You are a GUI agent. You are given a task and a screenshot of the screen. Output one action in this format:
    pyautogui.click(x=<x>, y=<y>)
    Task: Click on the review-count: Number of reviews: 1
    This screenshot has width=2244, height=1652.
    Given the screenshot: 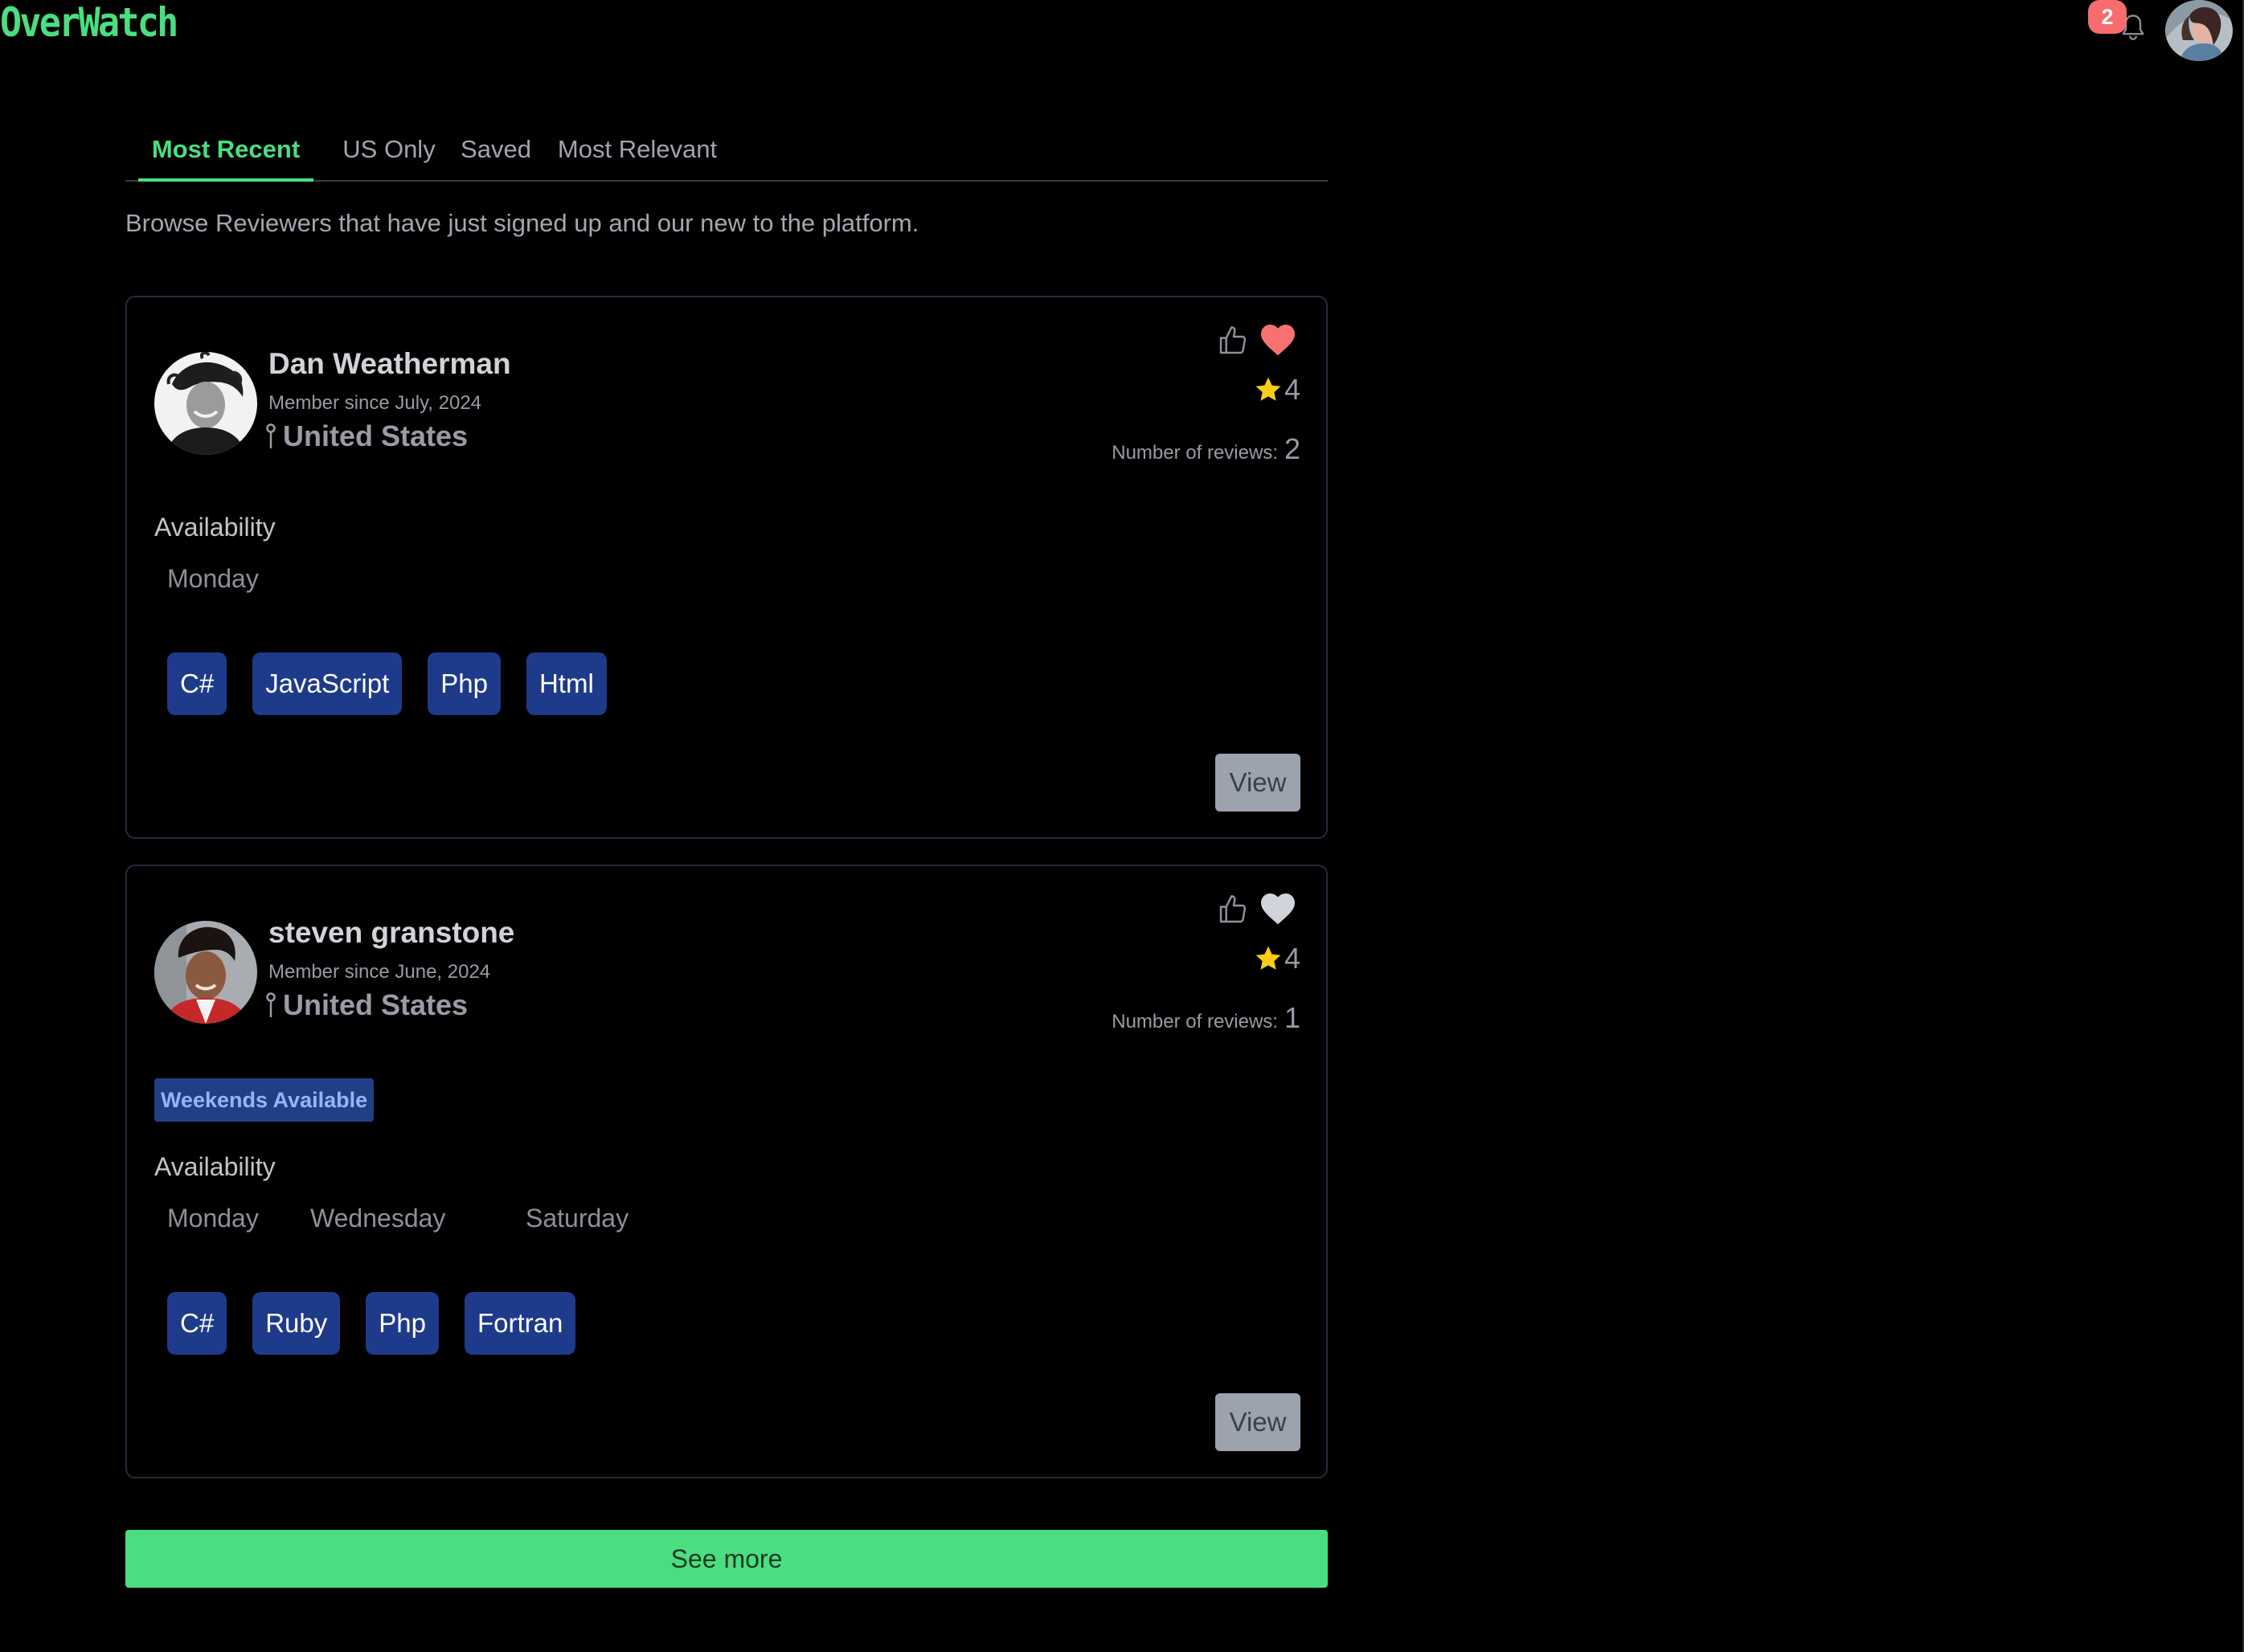 What is the action you would take?
    pyautogui.click(x=1206, y=1018)
    